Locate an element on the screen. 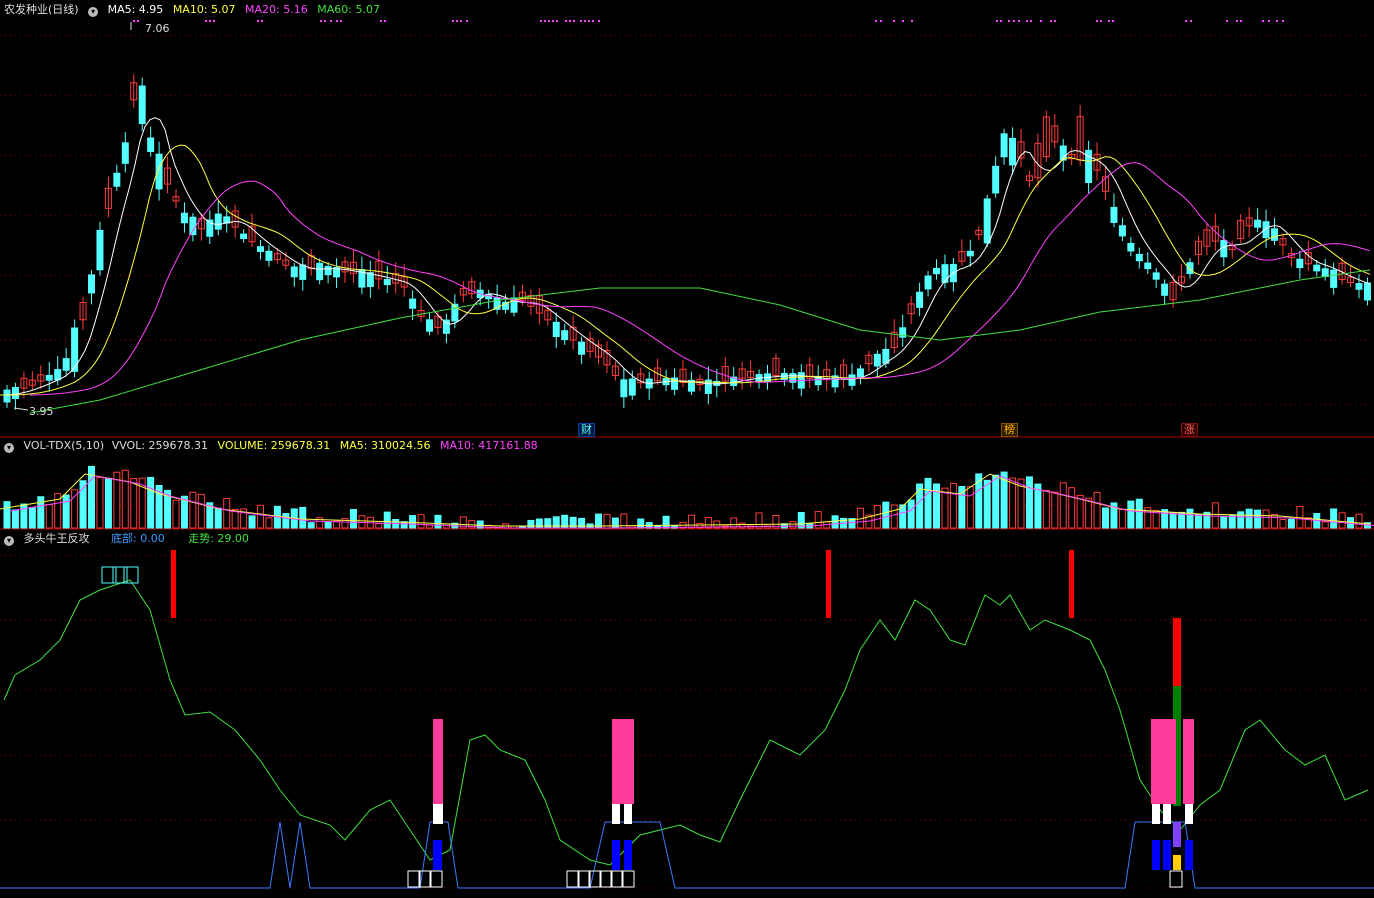 This screenshot has width=1374, height=898. settings-circle-icon: ▾ is located at coordinates (93, 12).